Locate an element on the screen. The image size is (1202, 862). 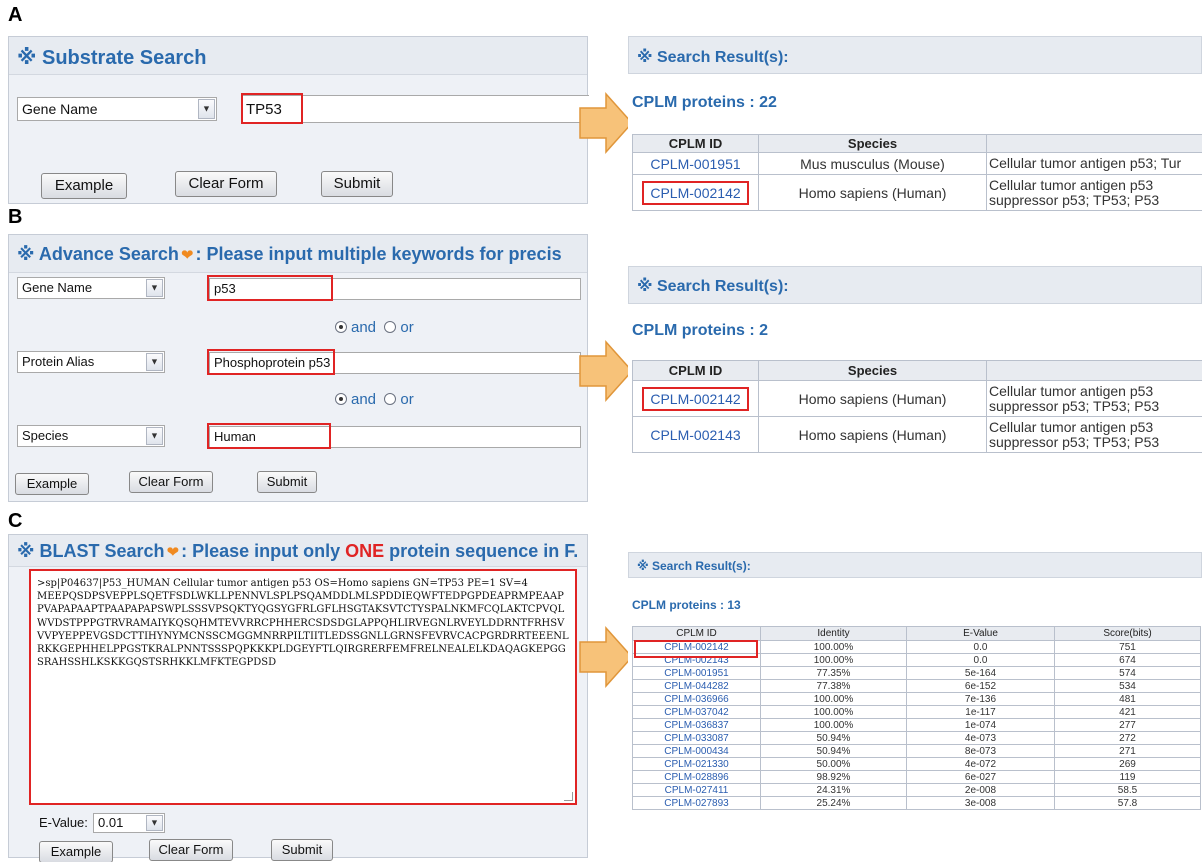
cplm-id-link: CPLM-036966 is located at coordinates (696, 699).